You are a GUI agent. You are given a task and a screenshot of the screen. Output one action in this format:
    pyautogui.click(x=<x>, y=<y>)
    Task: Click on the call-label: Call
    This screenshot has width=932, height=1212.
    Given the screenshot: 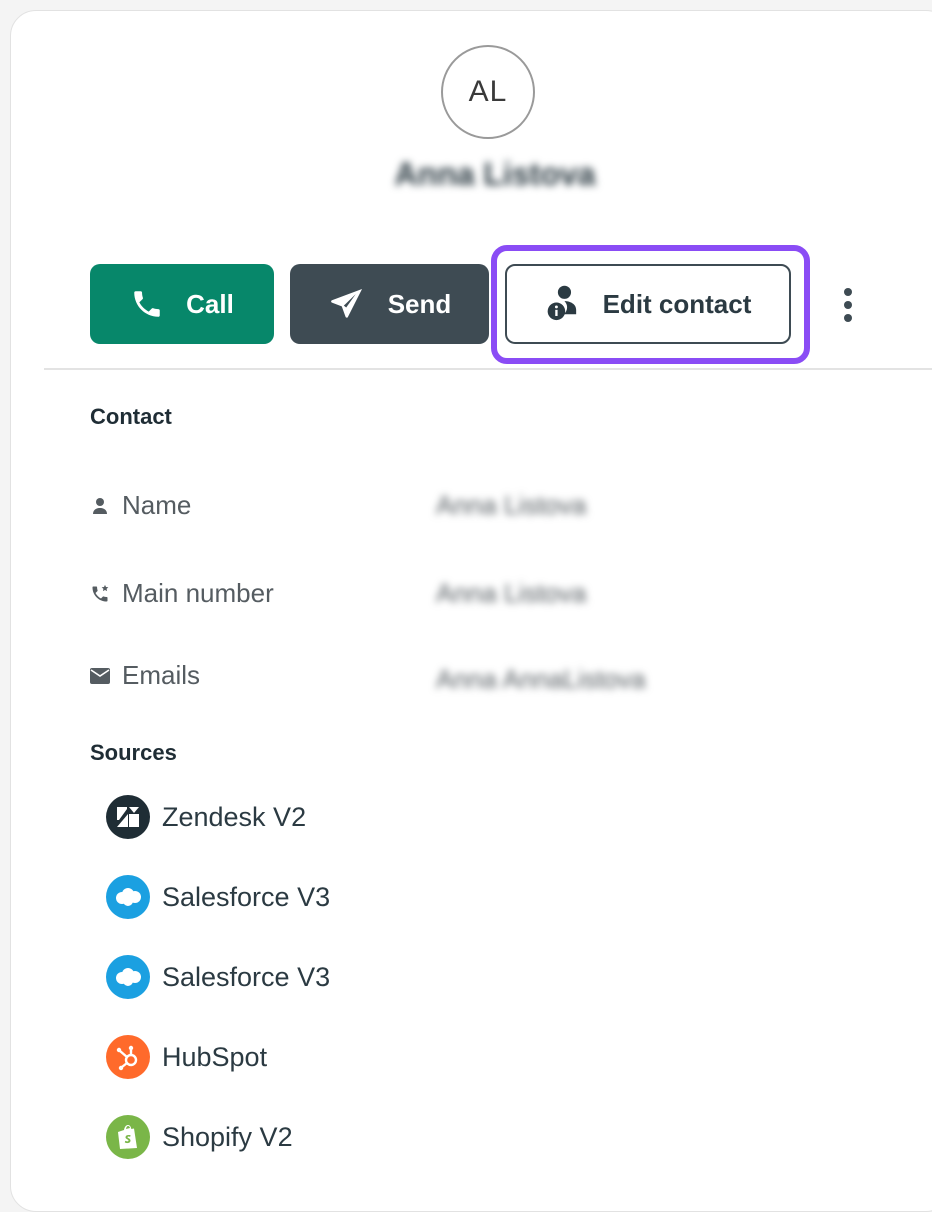 What is the action you would take?
    pyautogui.click(x=210, y=303)
    